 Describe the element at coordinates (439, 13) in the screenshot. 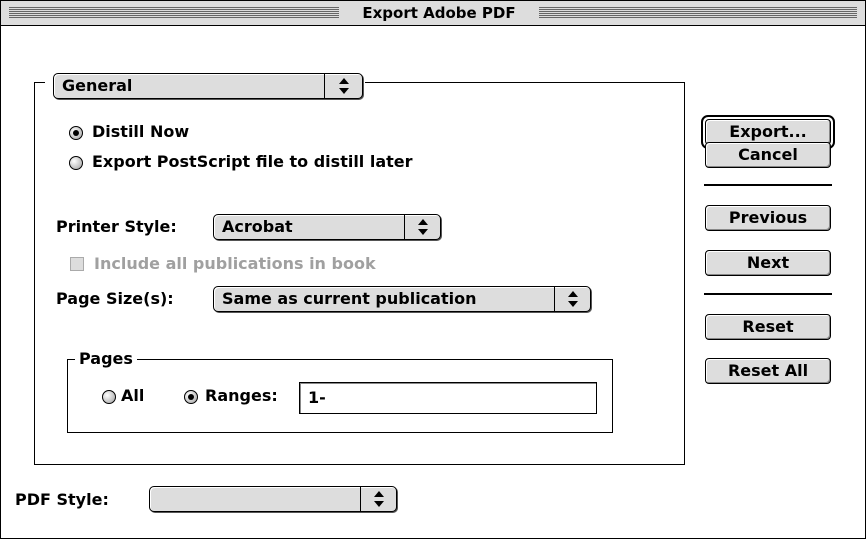

I see `window-title: Export Adobe PDF` at that location.